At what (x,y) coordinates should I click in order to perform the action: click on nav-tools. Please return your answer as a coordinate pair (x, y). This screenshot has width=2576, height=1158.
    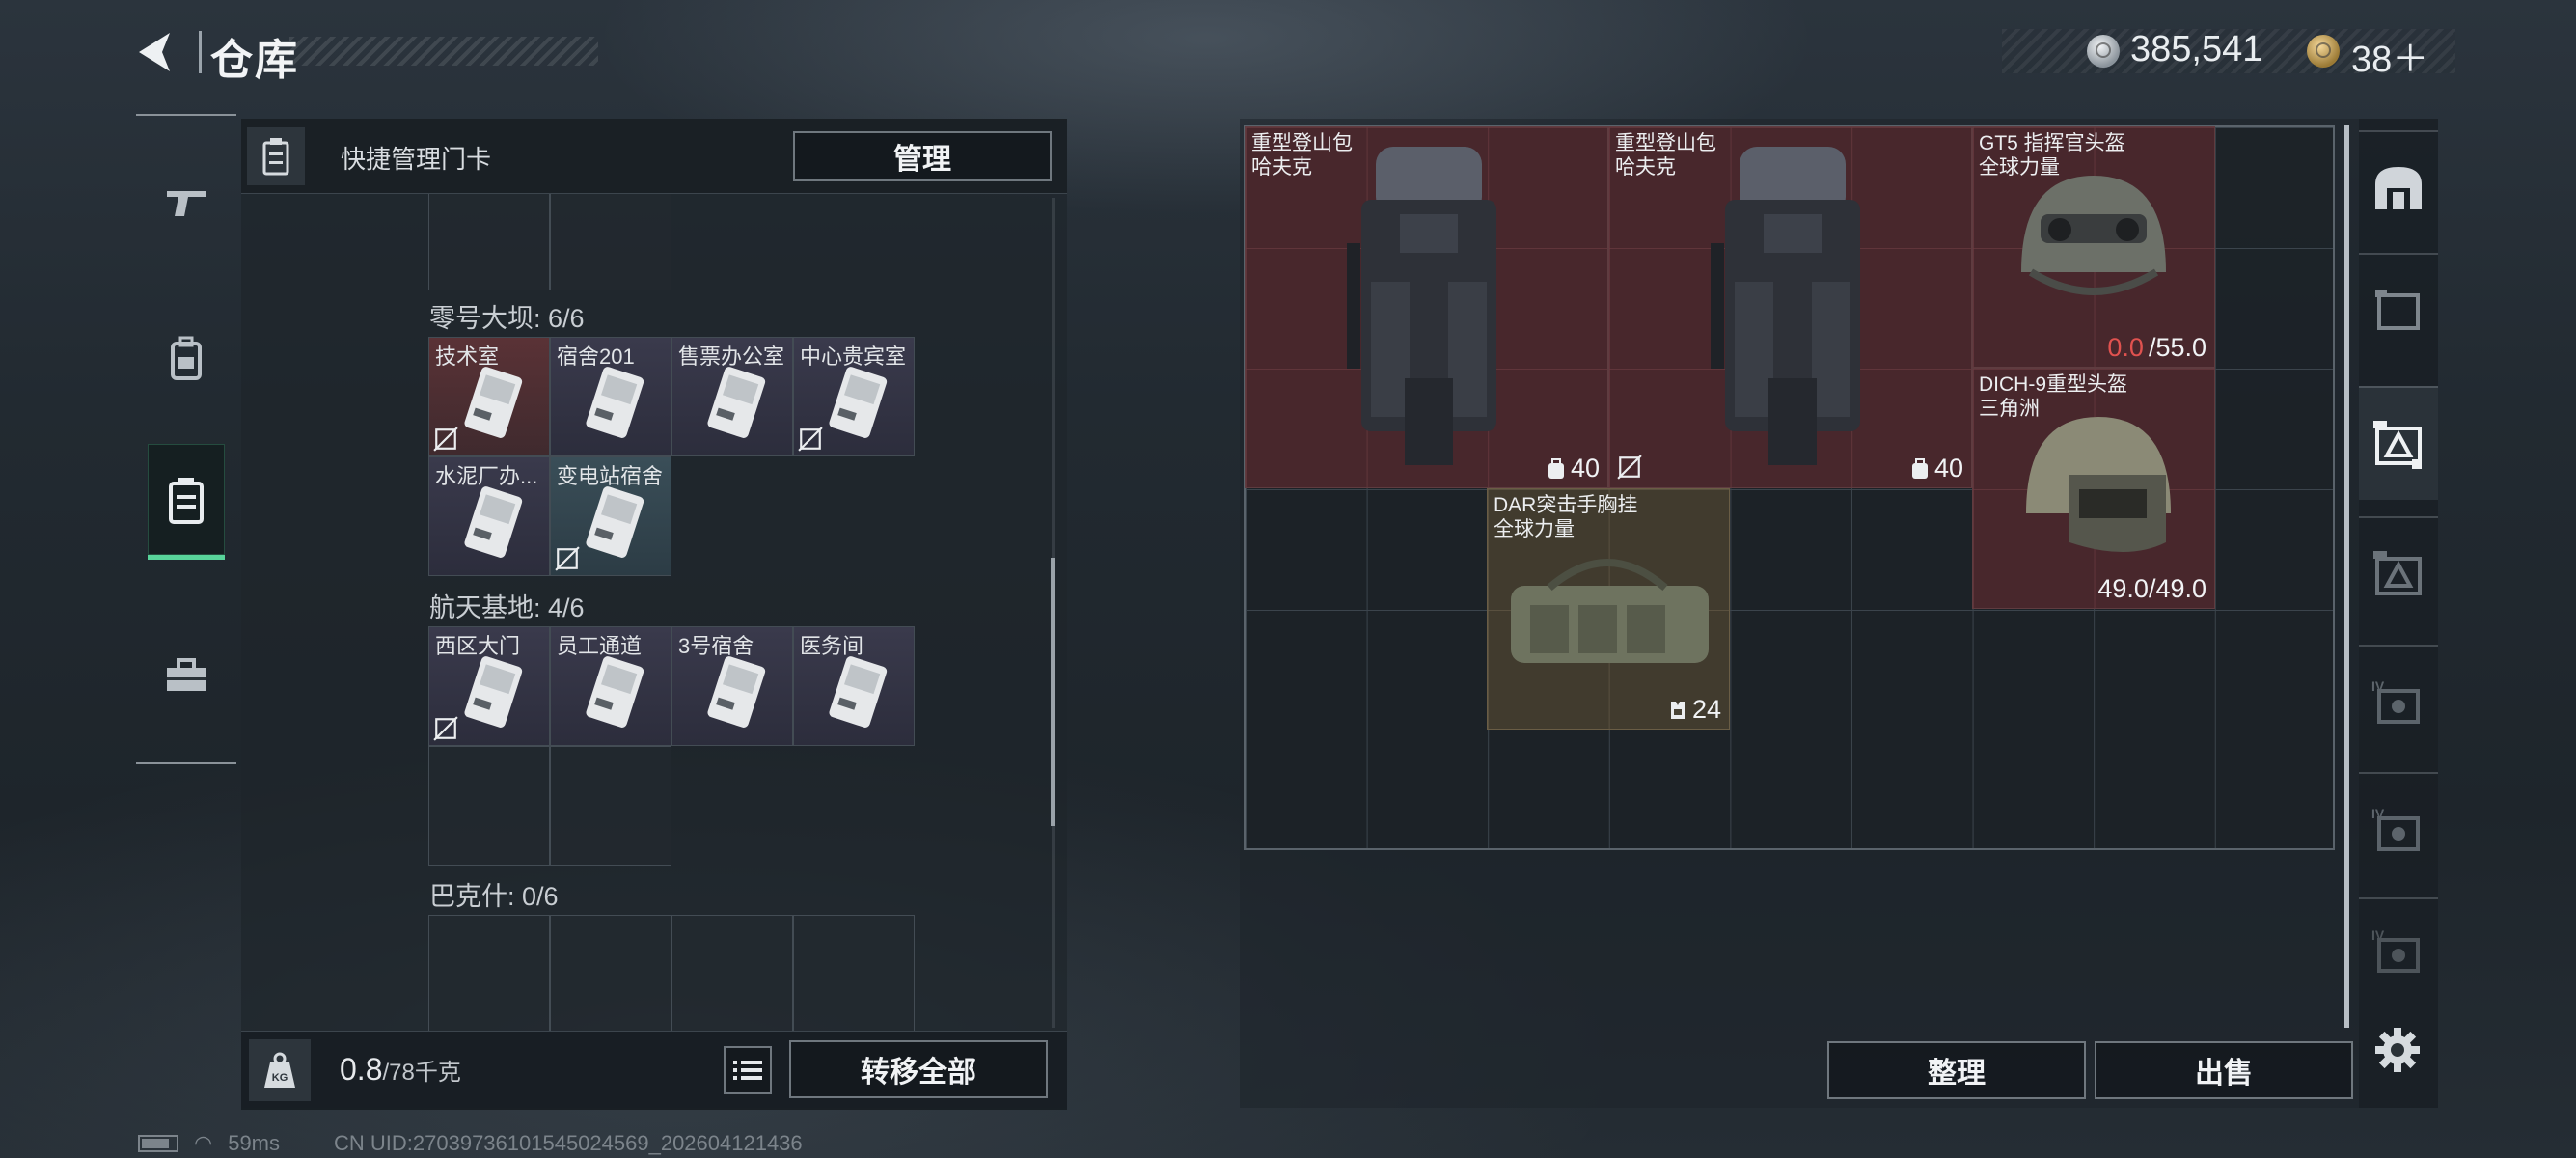
    Looking at the image, I should click on (187, 675).